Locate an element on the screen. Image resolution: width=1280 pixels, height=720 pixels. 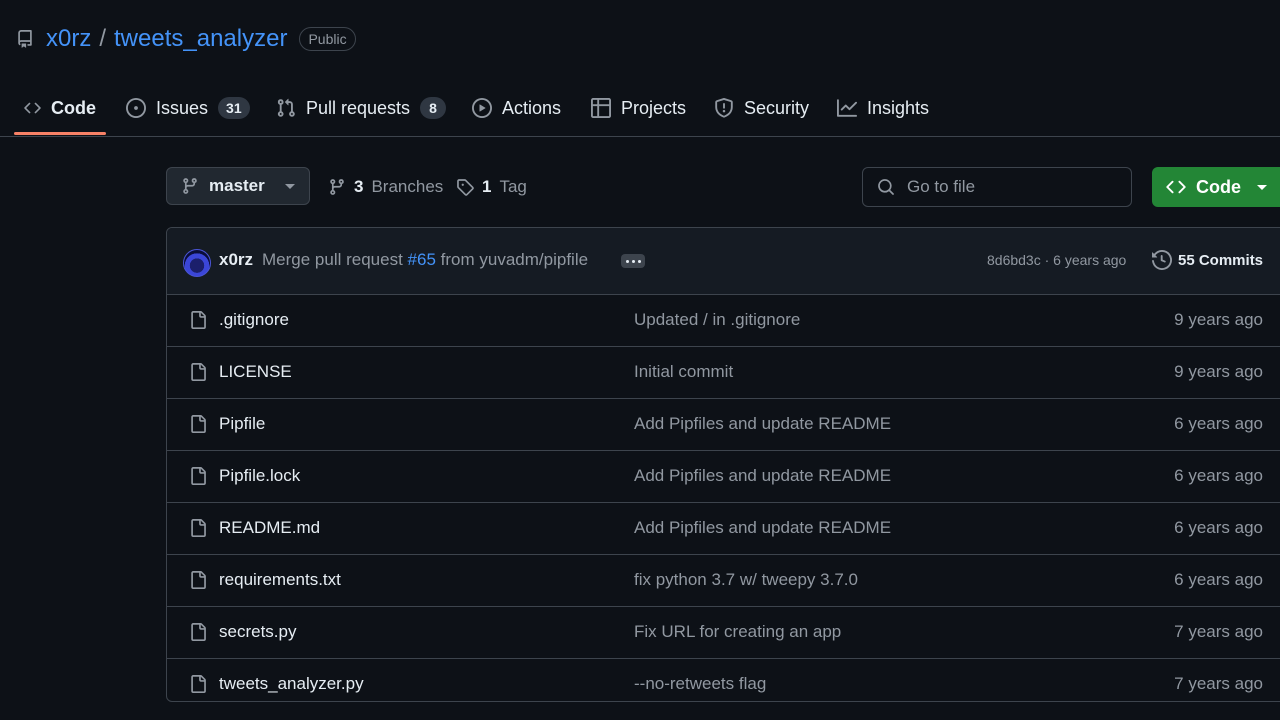
search-icon is located at coordinates (886, 187).